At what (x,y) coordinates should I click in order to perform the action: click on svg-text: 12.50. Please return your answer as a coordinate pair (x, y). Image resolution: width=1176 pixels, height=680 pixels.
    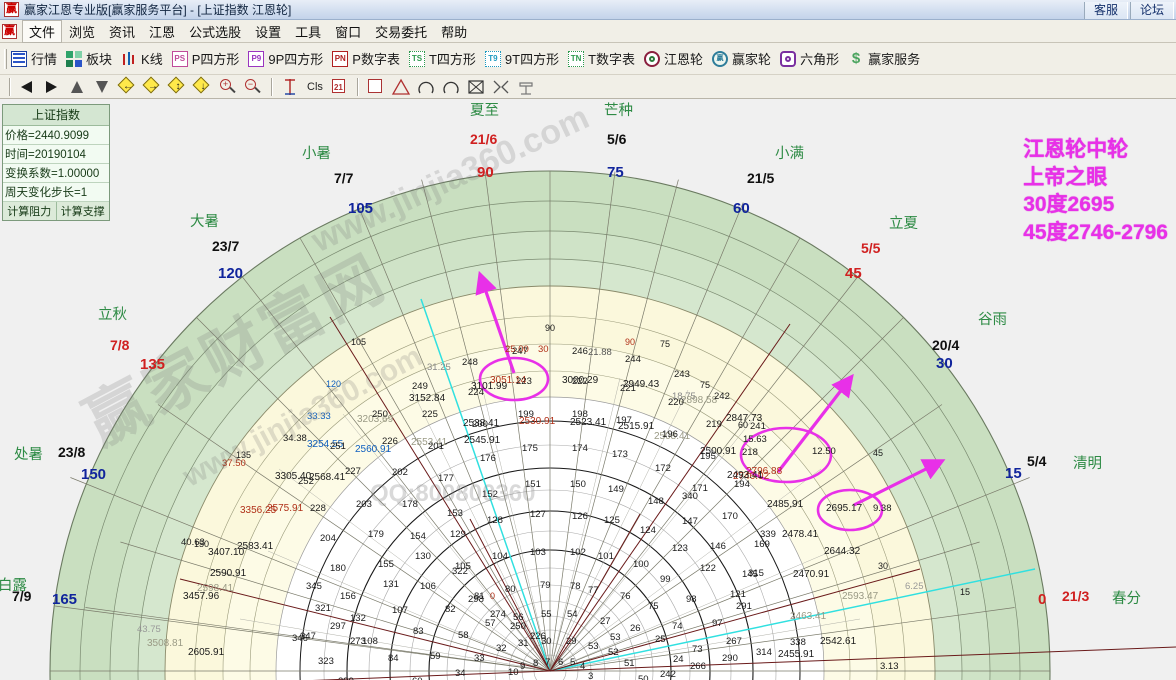
    Looking at the image, I should click on (824, 451).